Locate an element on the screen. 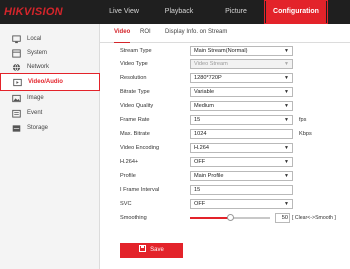 This screenshot has height=269, width=350. smoothing-label: Smoothing is located at coordinates (133, 218).